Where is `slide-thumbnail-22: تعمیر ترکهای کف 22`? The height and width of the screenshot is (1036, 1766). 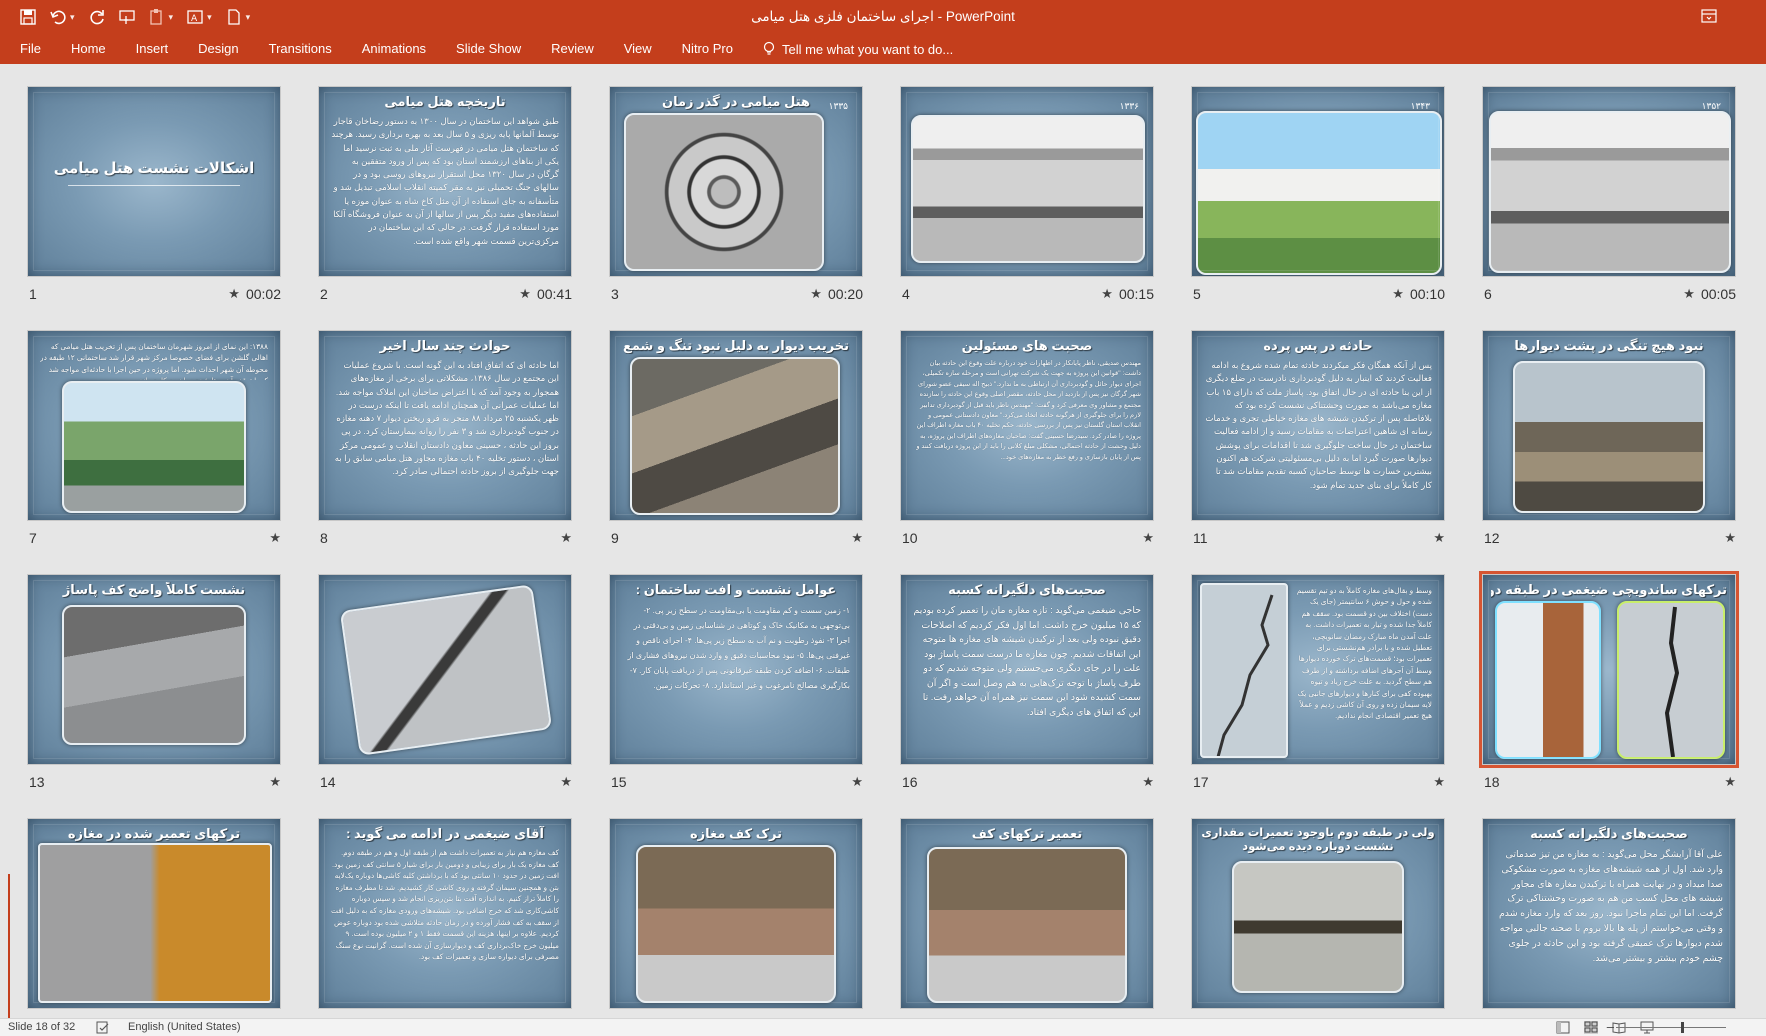
slide-thumbnail-22: تعمیر ترکهای کف 22 is located at coordinates (1027, 918).